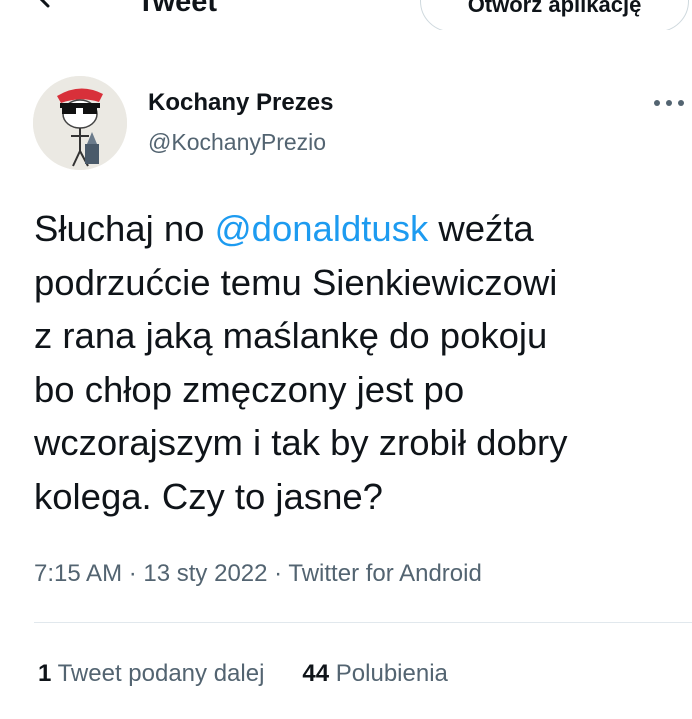  What do you see at coordinates (240, 103) in the screenshot?
I see `author-display-name: Kochany Prezes` at bounding box center [240, 103].